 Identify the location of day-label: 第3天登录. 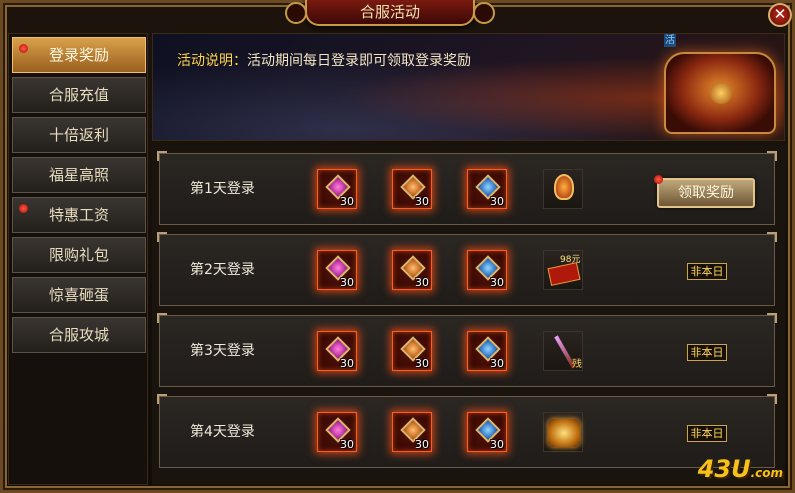
(222, 351).